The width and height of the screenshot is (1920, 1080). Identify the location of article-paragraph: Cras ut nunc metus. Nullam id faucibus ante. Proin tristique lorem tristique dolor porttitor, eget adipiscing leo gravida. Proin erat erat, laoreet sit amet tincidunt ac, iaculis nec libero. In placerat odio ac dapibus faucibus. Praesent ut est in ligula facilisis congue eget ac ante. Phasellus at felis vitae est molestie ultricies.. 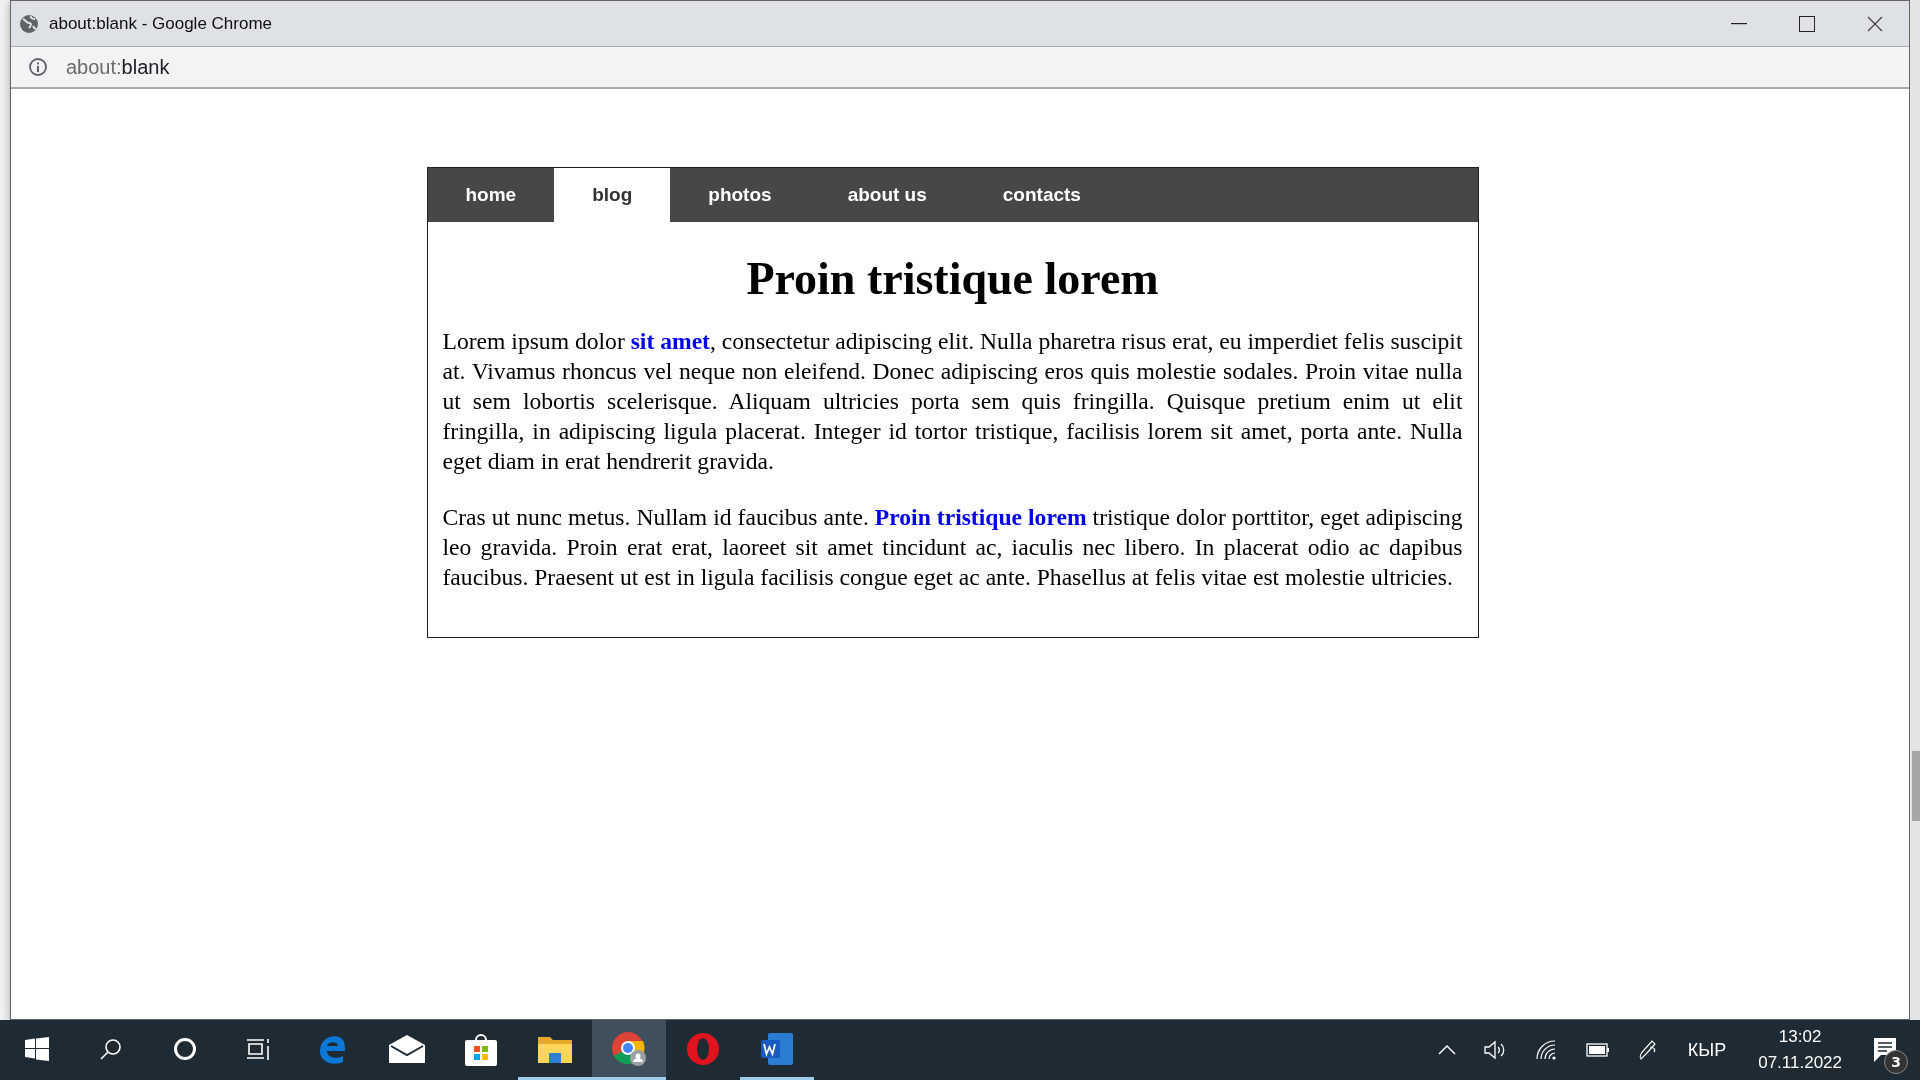
(952, 547).